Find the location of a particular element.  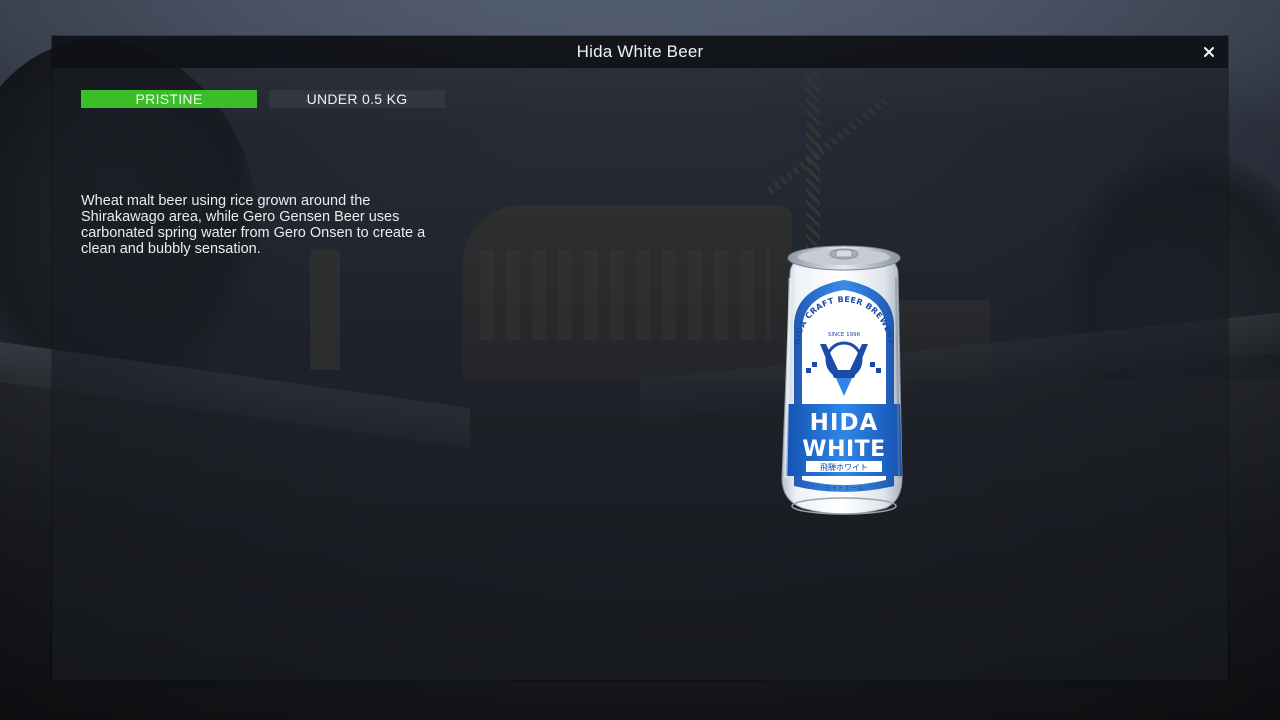

can-jp-sub: ライトエール is located at coordinates (845, 488).